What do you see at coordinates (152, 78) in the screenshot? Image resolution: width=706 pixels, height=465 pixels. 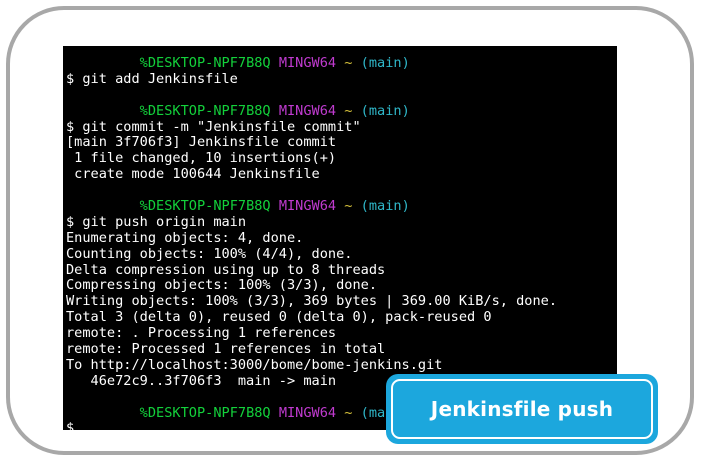 I see `terminal-line: $ git add Jenkinsfile` at bounding box center [152, 78].